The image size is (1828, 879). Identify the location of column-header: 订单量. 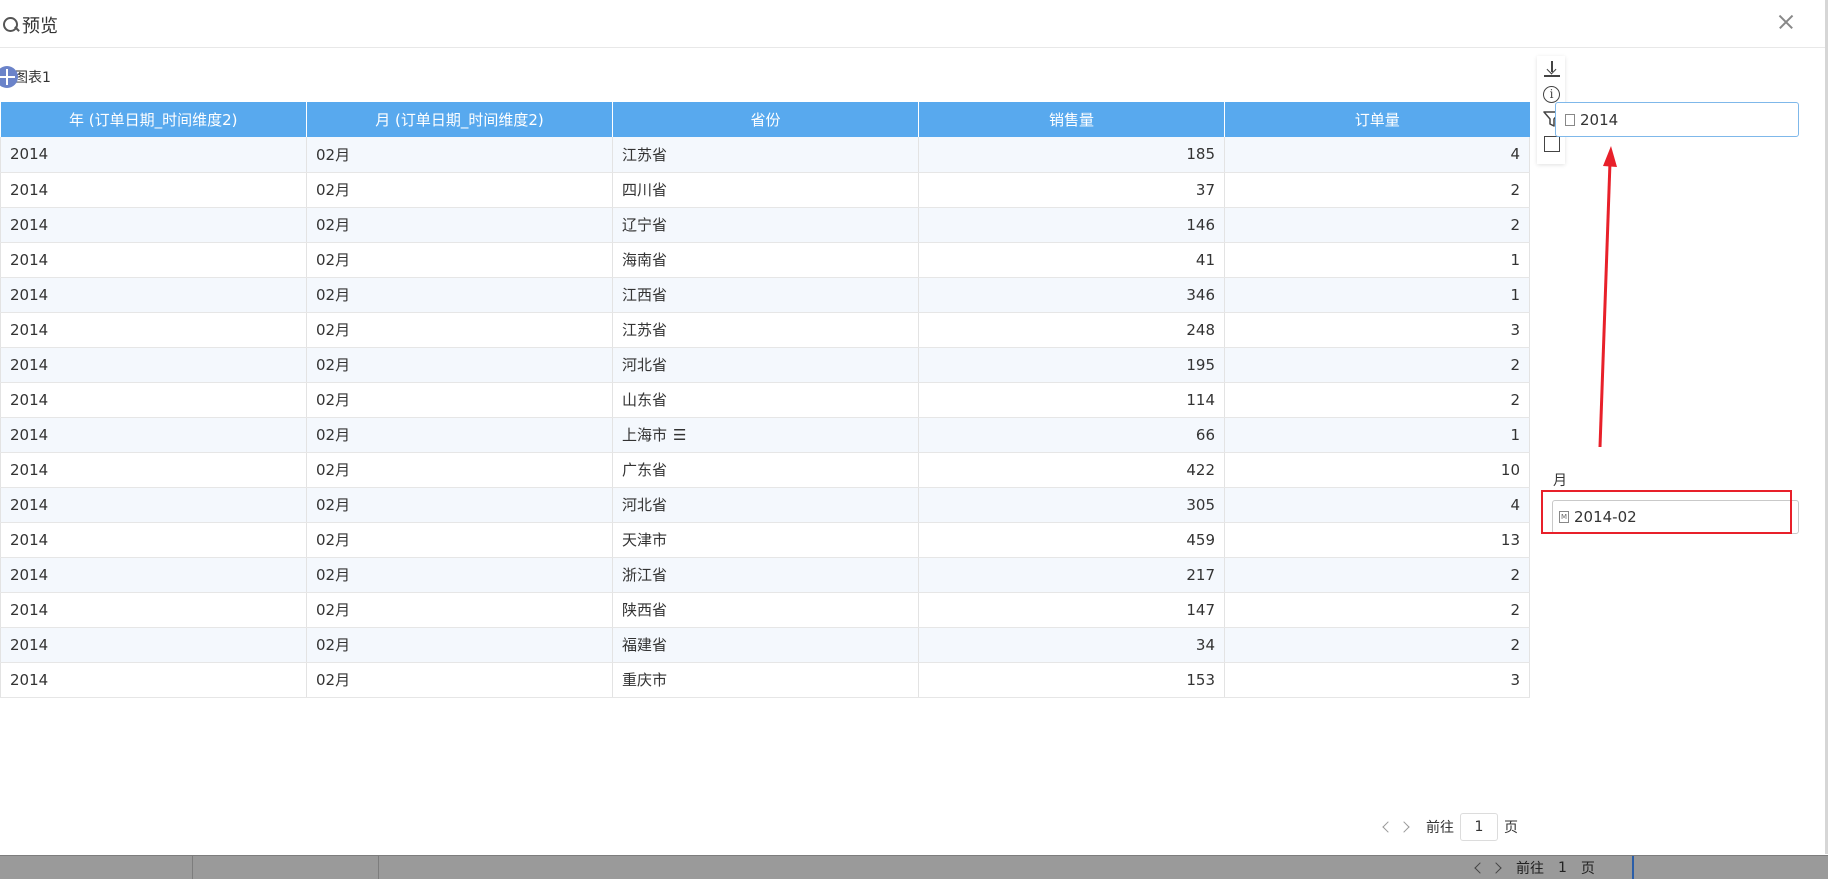
(1377, 119).